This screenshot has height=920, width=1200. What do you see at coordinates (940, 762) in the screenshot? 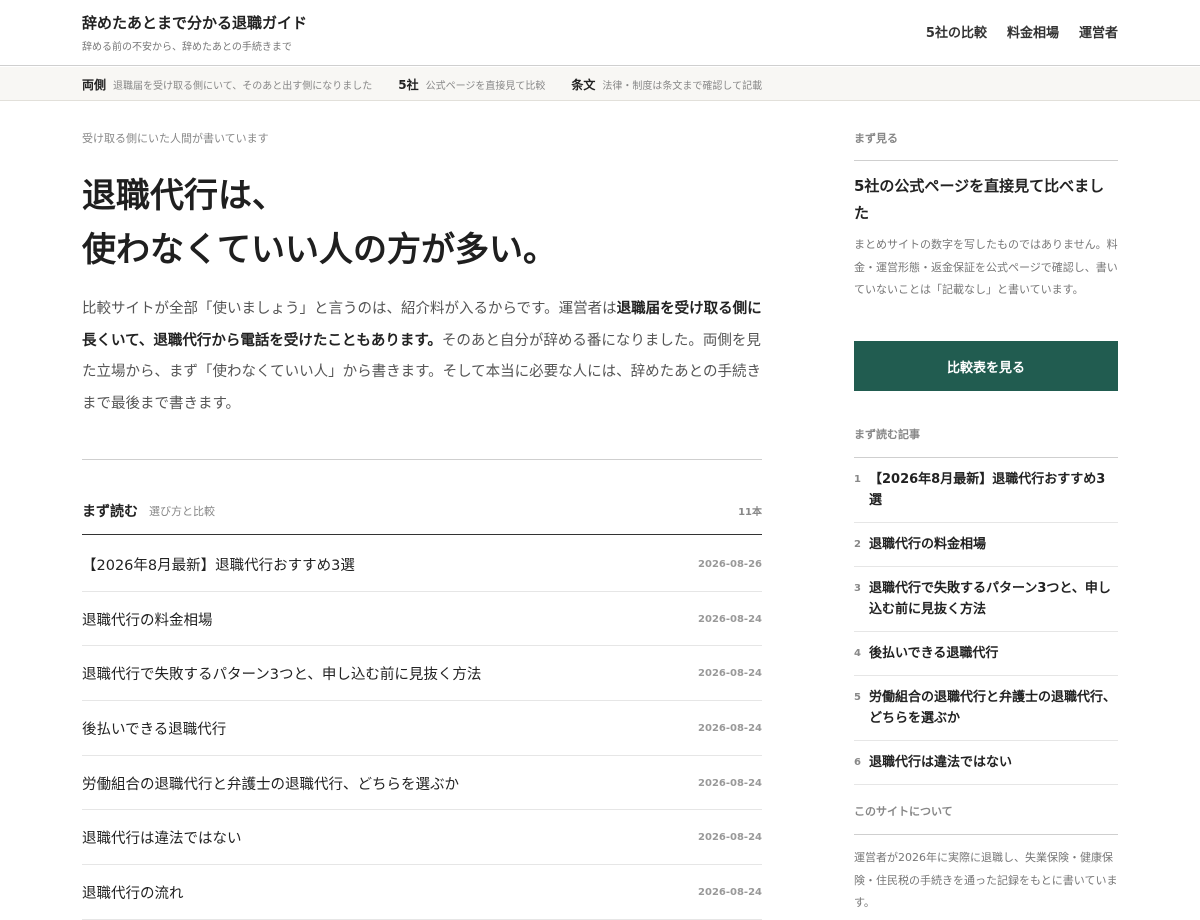
I see `sidebar-article-link: 退職代行は違法ではない` at bounding box center [940, 762].